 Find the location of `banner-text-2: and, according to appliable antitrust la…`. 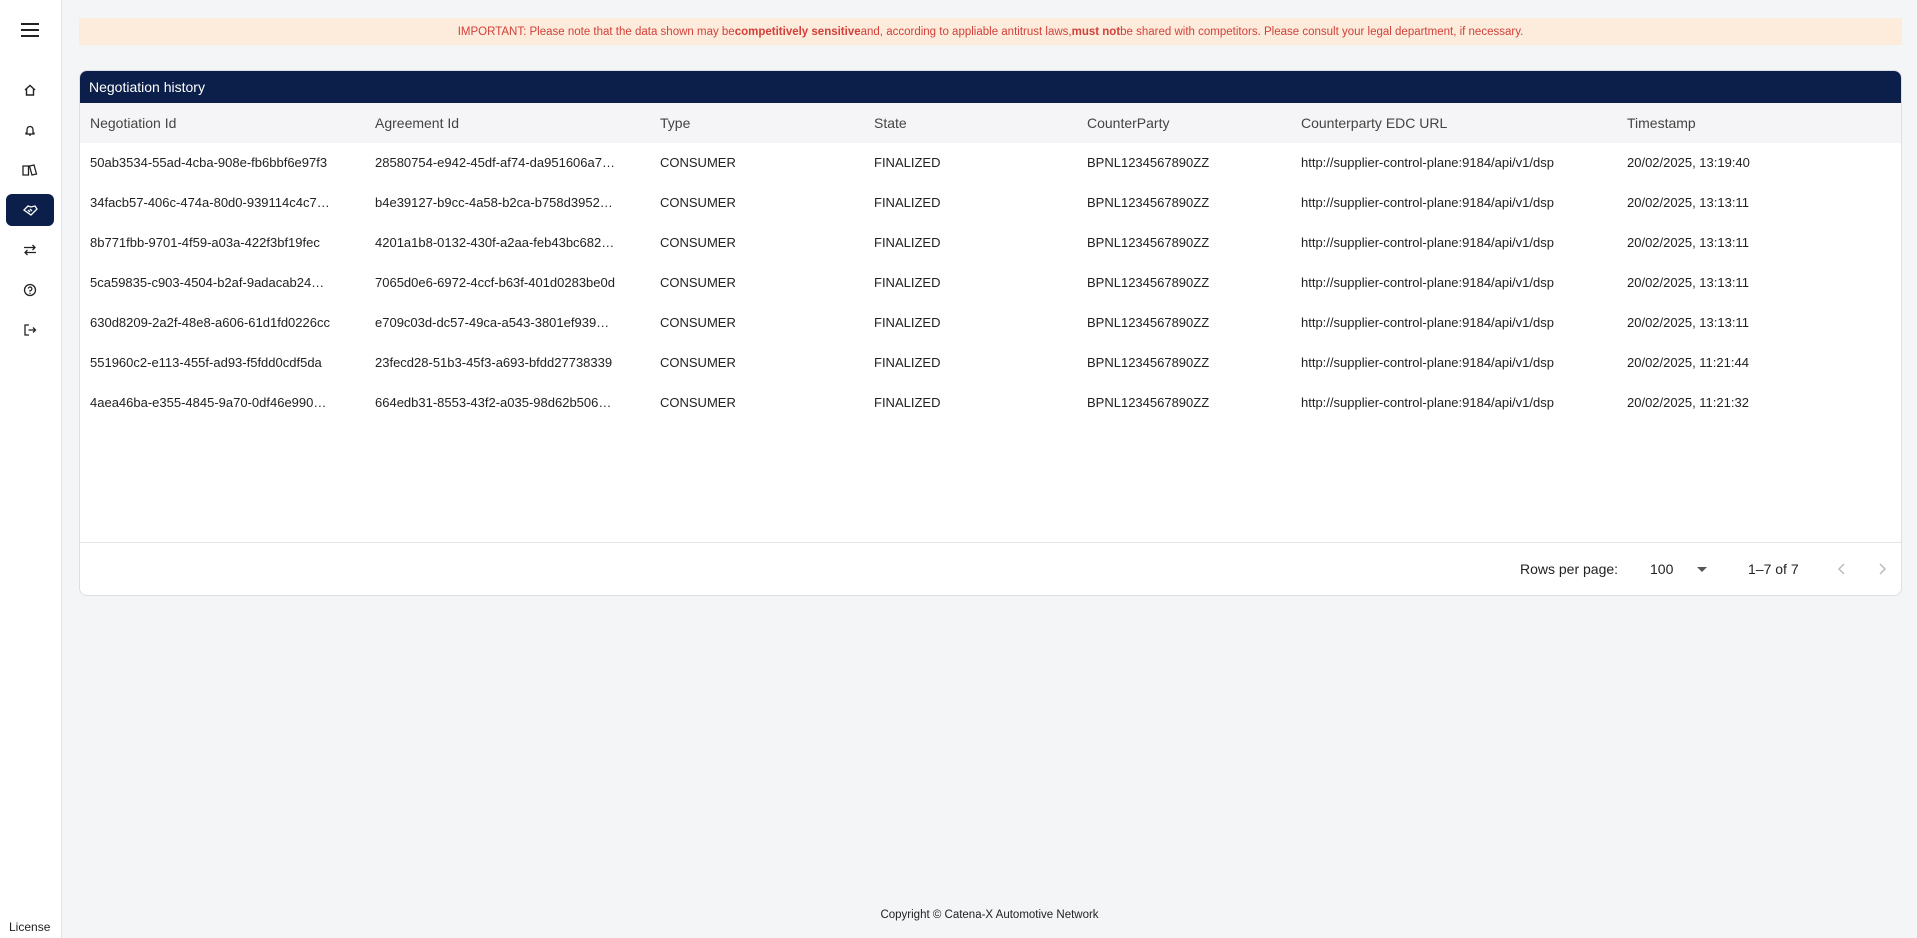

banner-text-2: and, according to appliable antitrust la… is located at coordinates (966, 31).